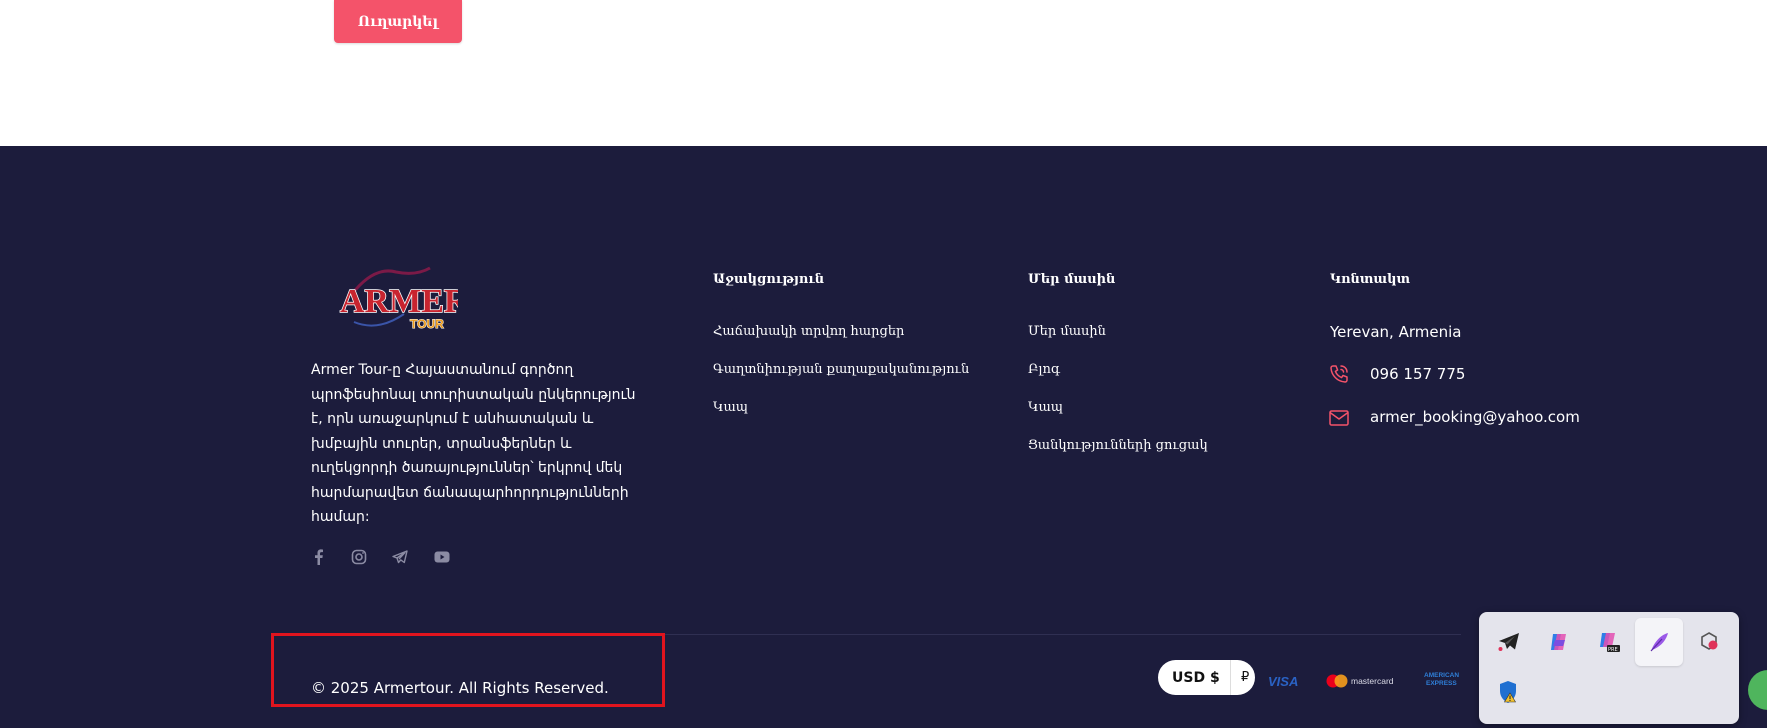 The height and width of the screenshot is (728, 1767). What do you see at coordinates (468, 670) in the screenshot?
I see `highlight-box` at bounding box center [468, 670].